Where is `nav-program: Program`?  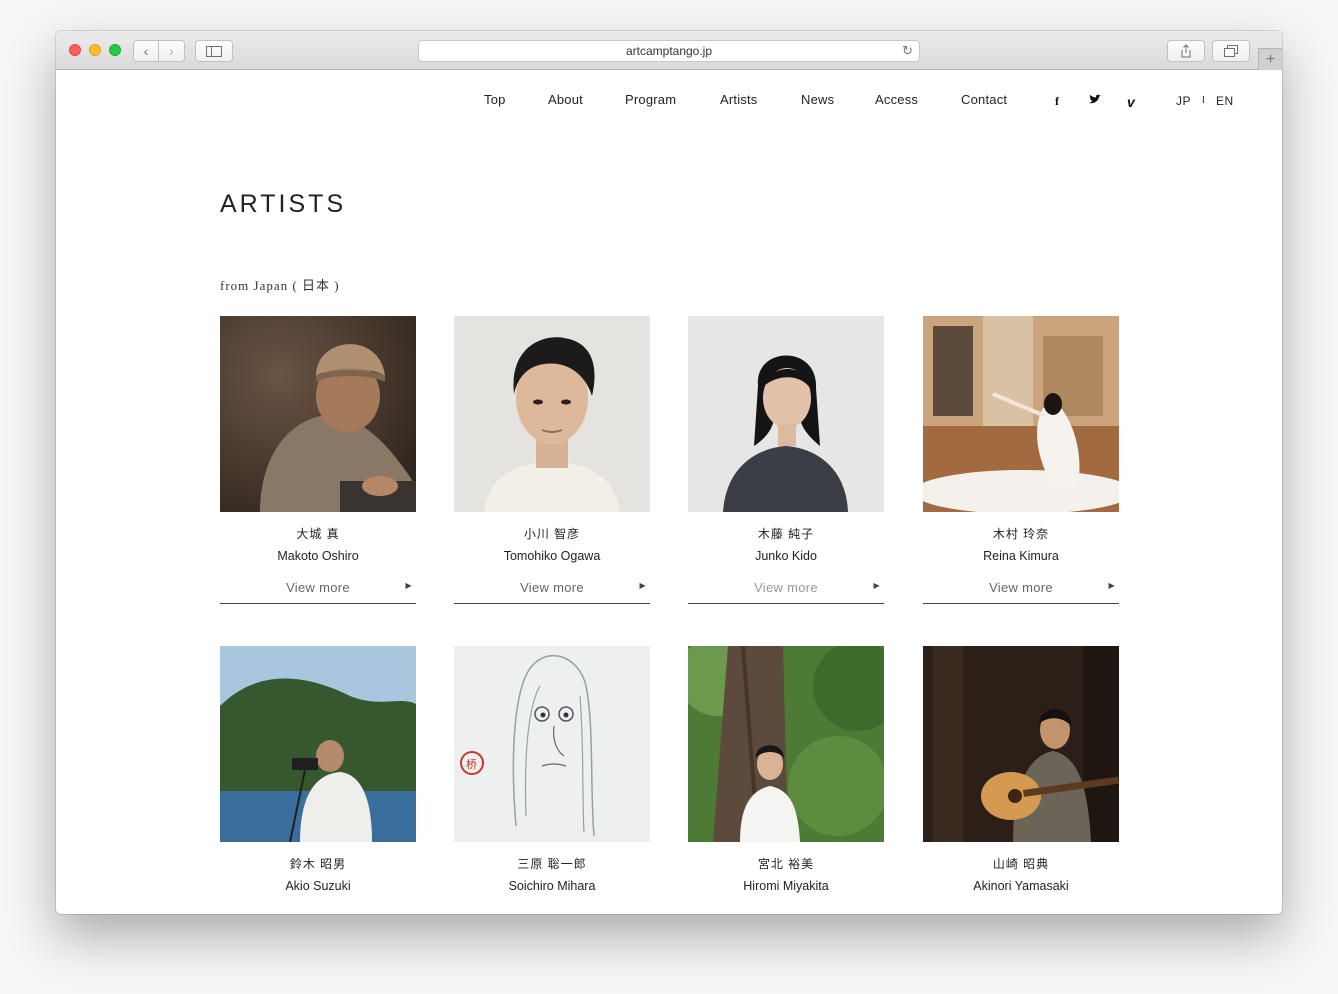
nav-program: Program is located at coordinates (650, 99).